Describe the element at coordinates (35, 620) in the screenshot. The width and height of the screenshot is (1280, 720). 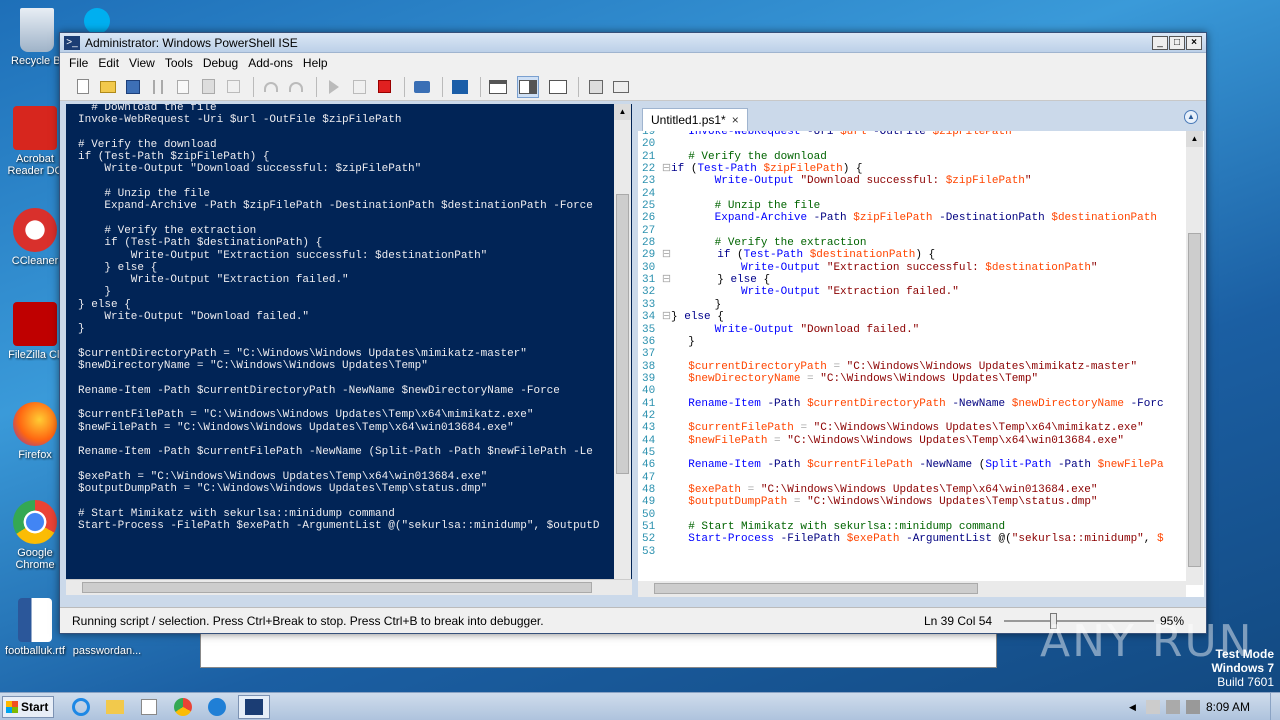
I see `word-doc-icon` at that location.